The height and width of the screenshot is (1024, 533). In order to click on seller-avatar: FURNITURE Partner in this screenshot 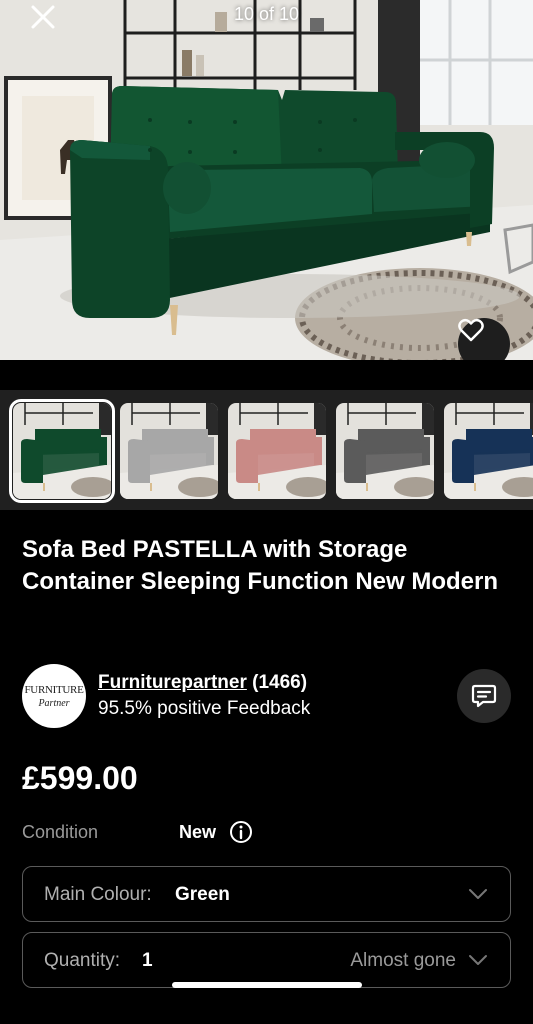, I will do `click(54, 696)`.